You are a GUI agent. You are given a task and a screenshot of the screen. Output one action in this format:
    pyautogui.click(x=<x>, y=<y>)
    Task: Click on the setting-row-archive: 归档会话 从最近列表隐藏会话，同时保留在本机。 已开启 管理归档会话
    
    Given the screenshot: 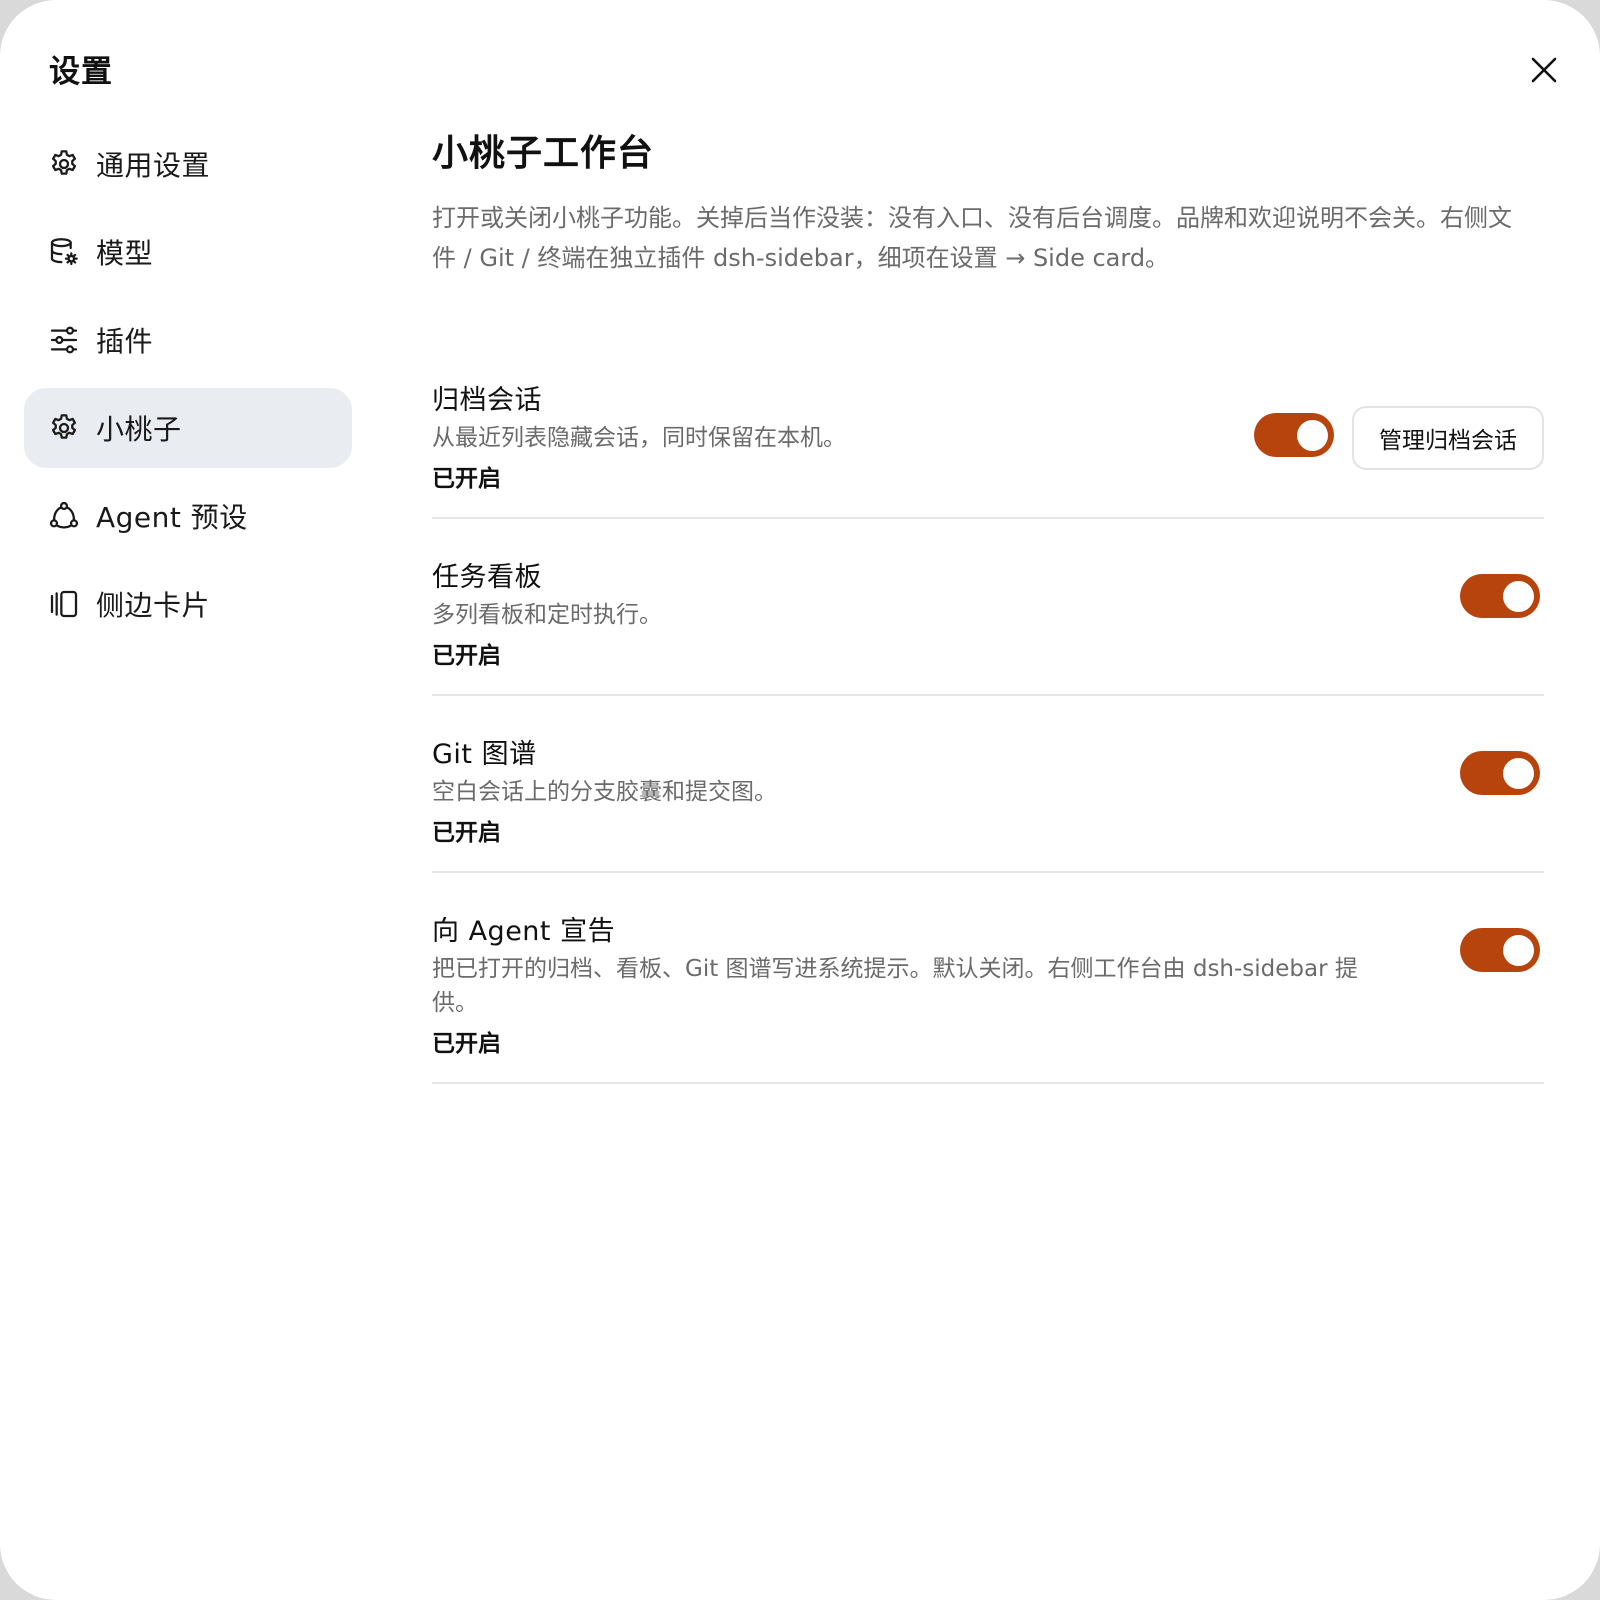 What is the action you would take?
    pyautogui.click(x=988, y=448)
    